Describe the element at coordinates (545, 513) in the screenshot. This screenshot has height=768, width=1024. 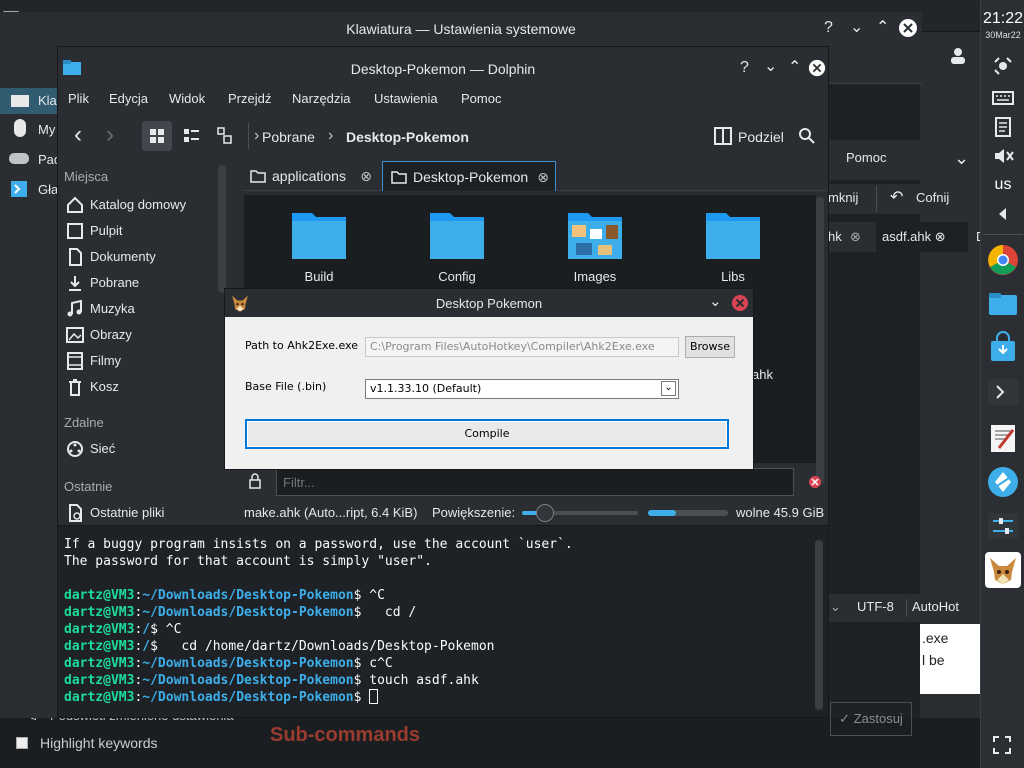
I see `zoom-slider-handle` at that location.